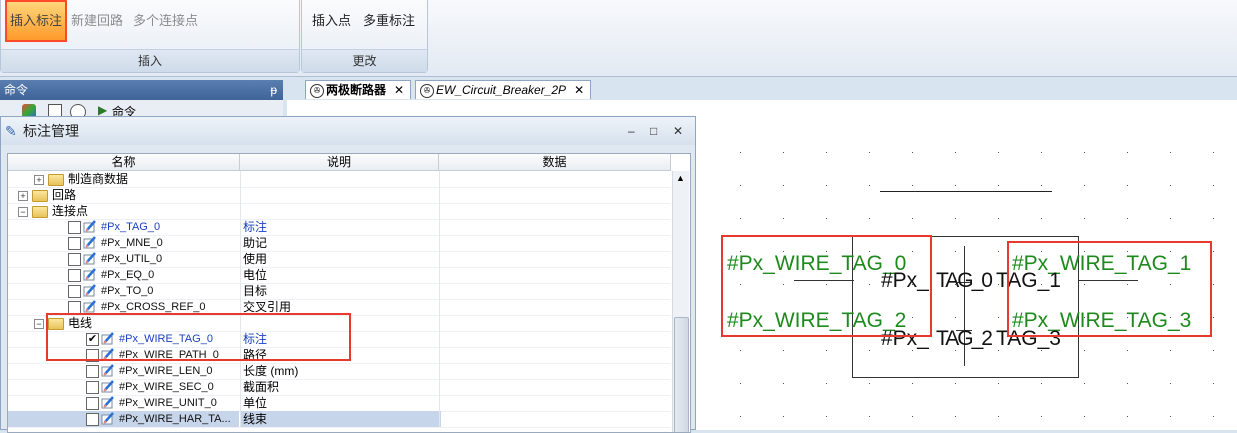  Describe the element at coordinates (331, 19) in the screenshot. I see `insert-point-button: 插入点` at that location.